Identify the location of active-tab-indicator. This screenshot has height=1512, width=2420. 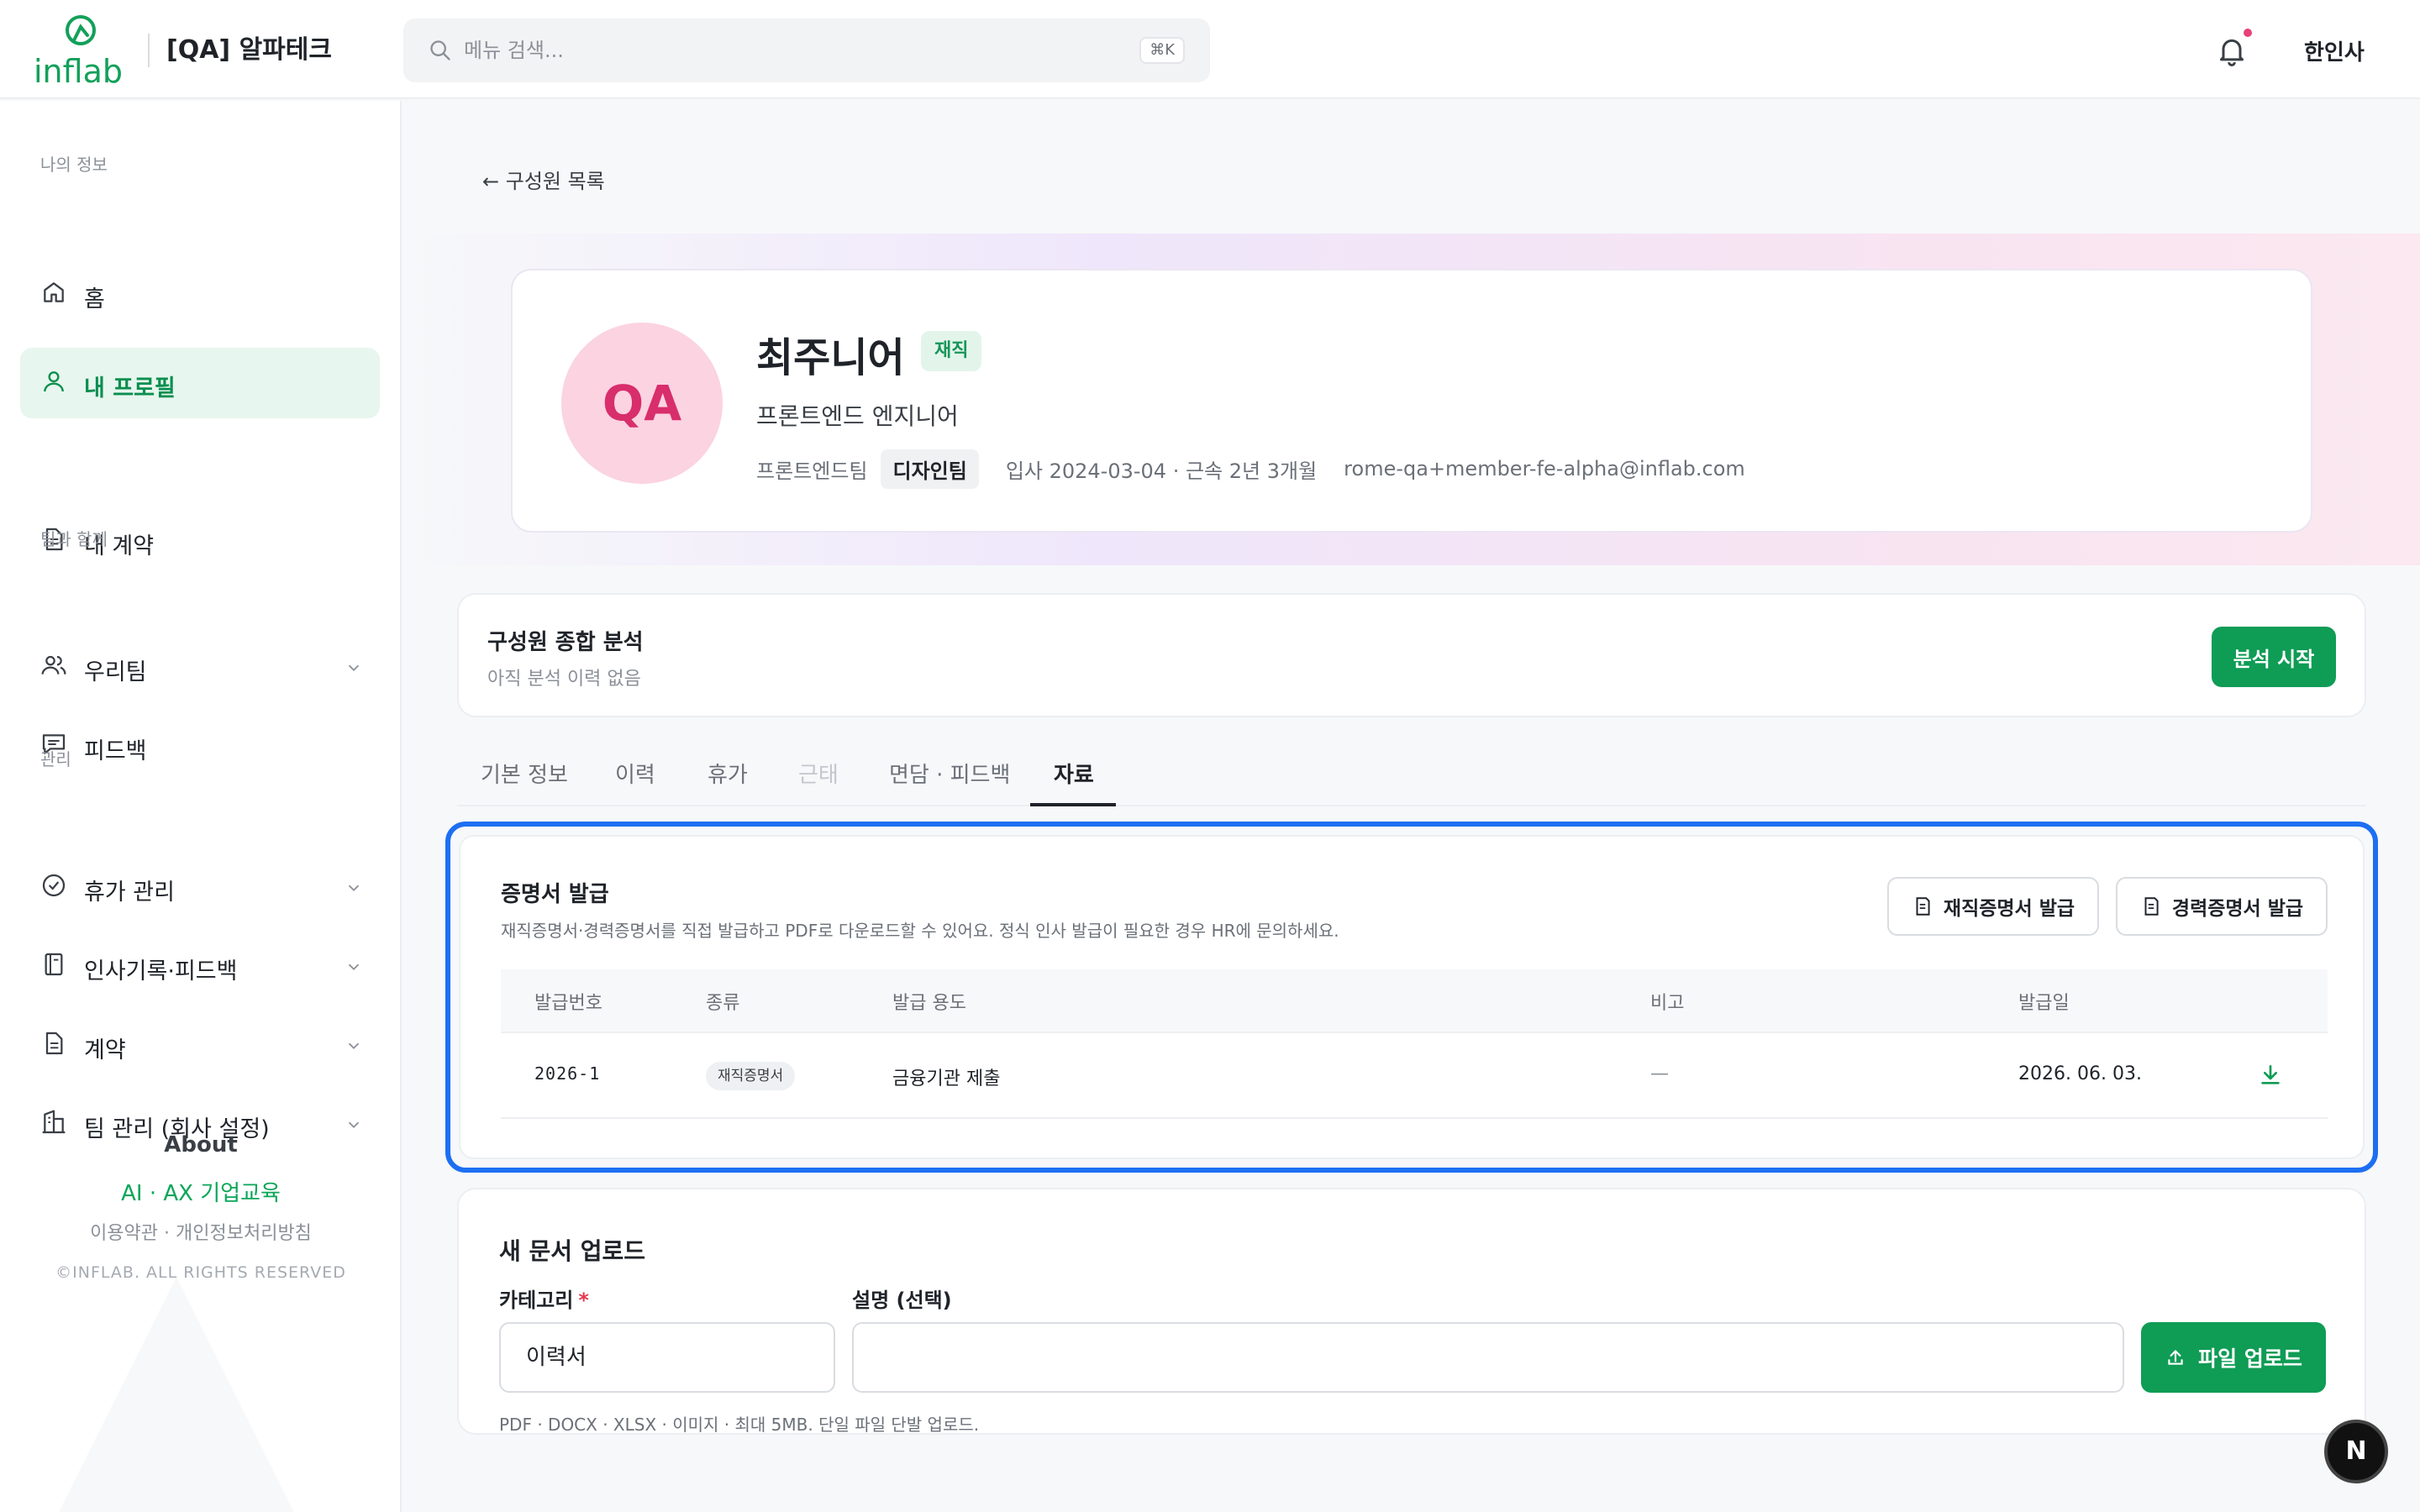
(1073, 804).